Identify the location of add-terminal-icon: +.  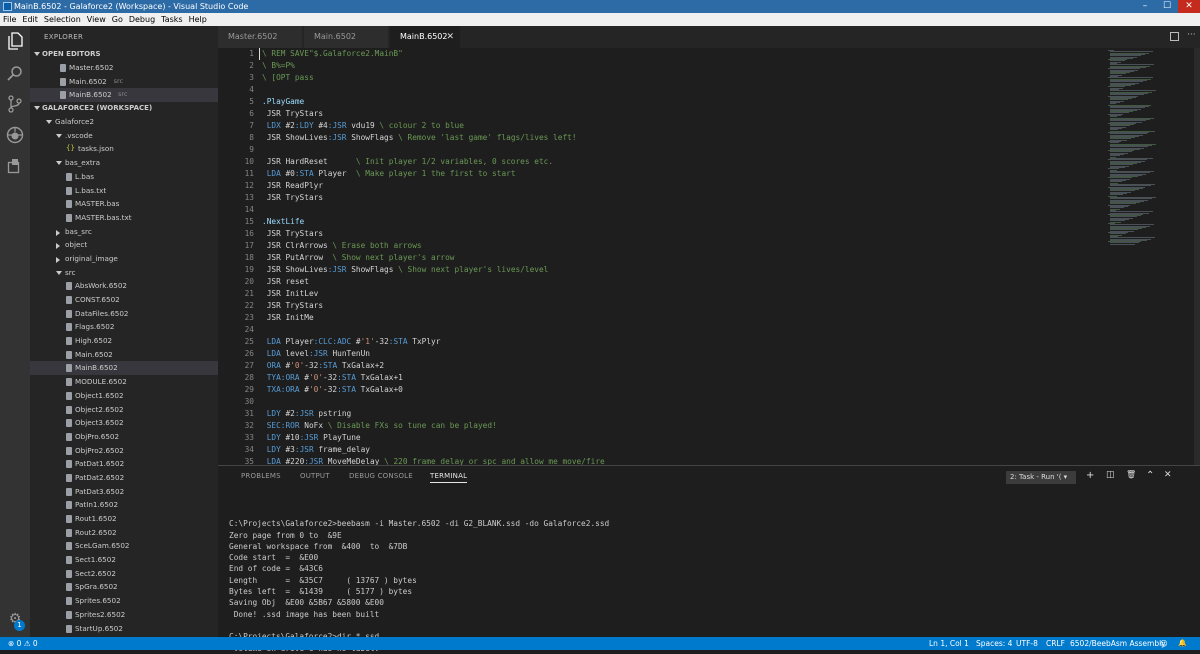
(1090, 475).